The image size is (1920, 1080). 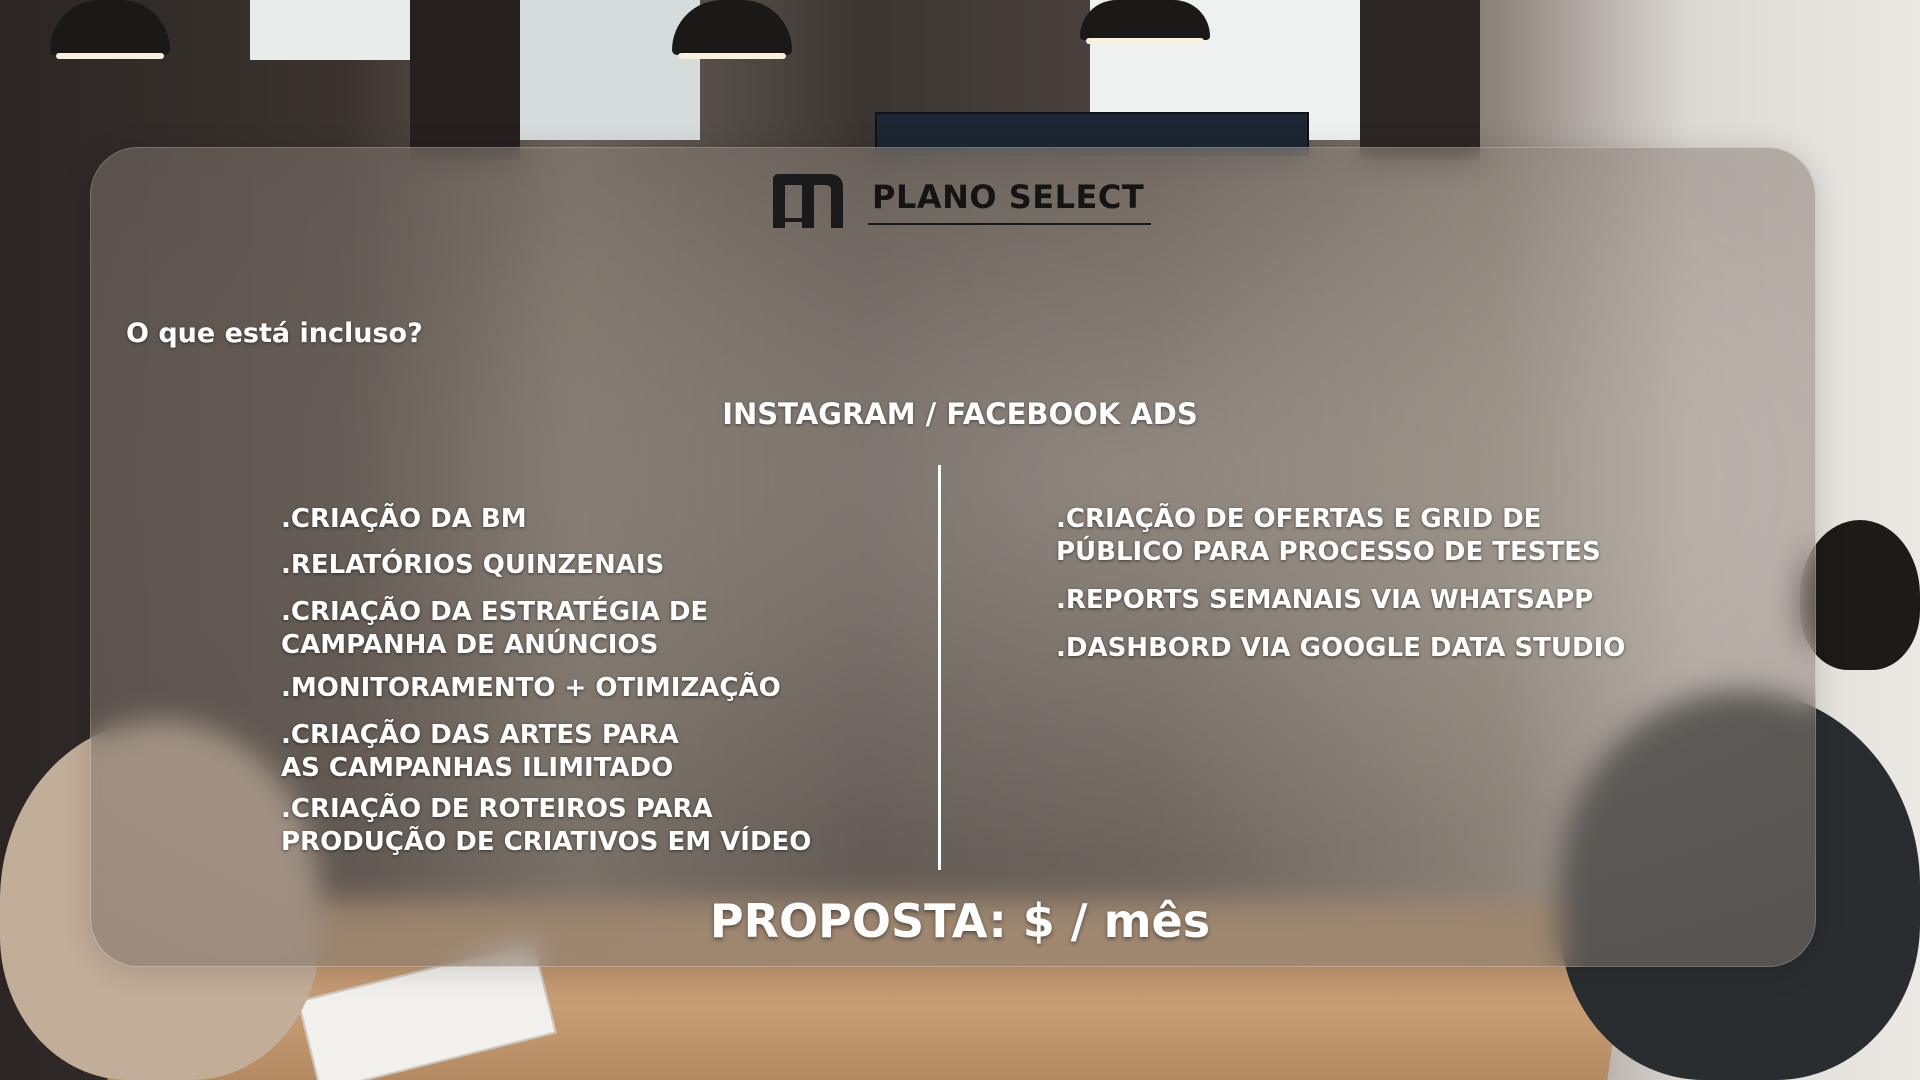 I want to click on title-underline, so click(x=1009, y=224).